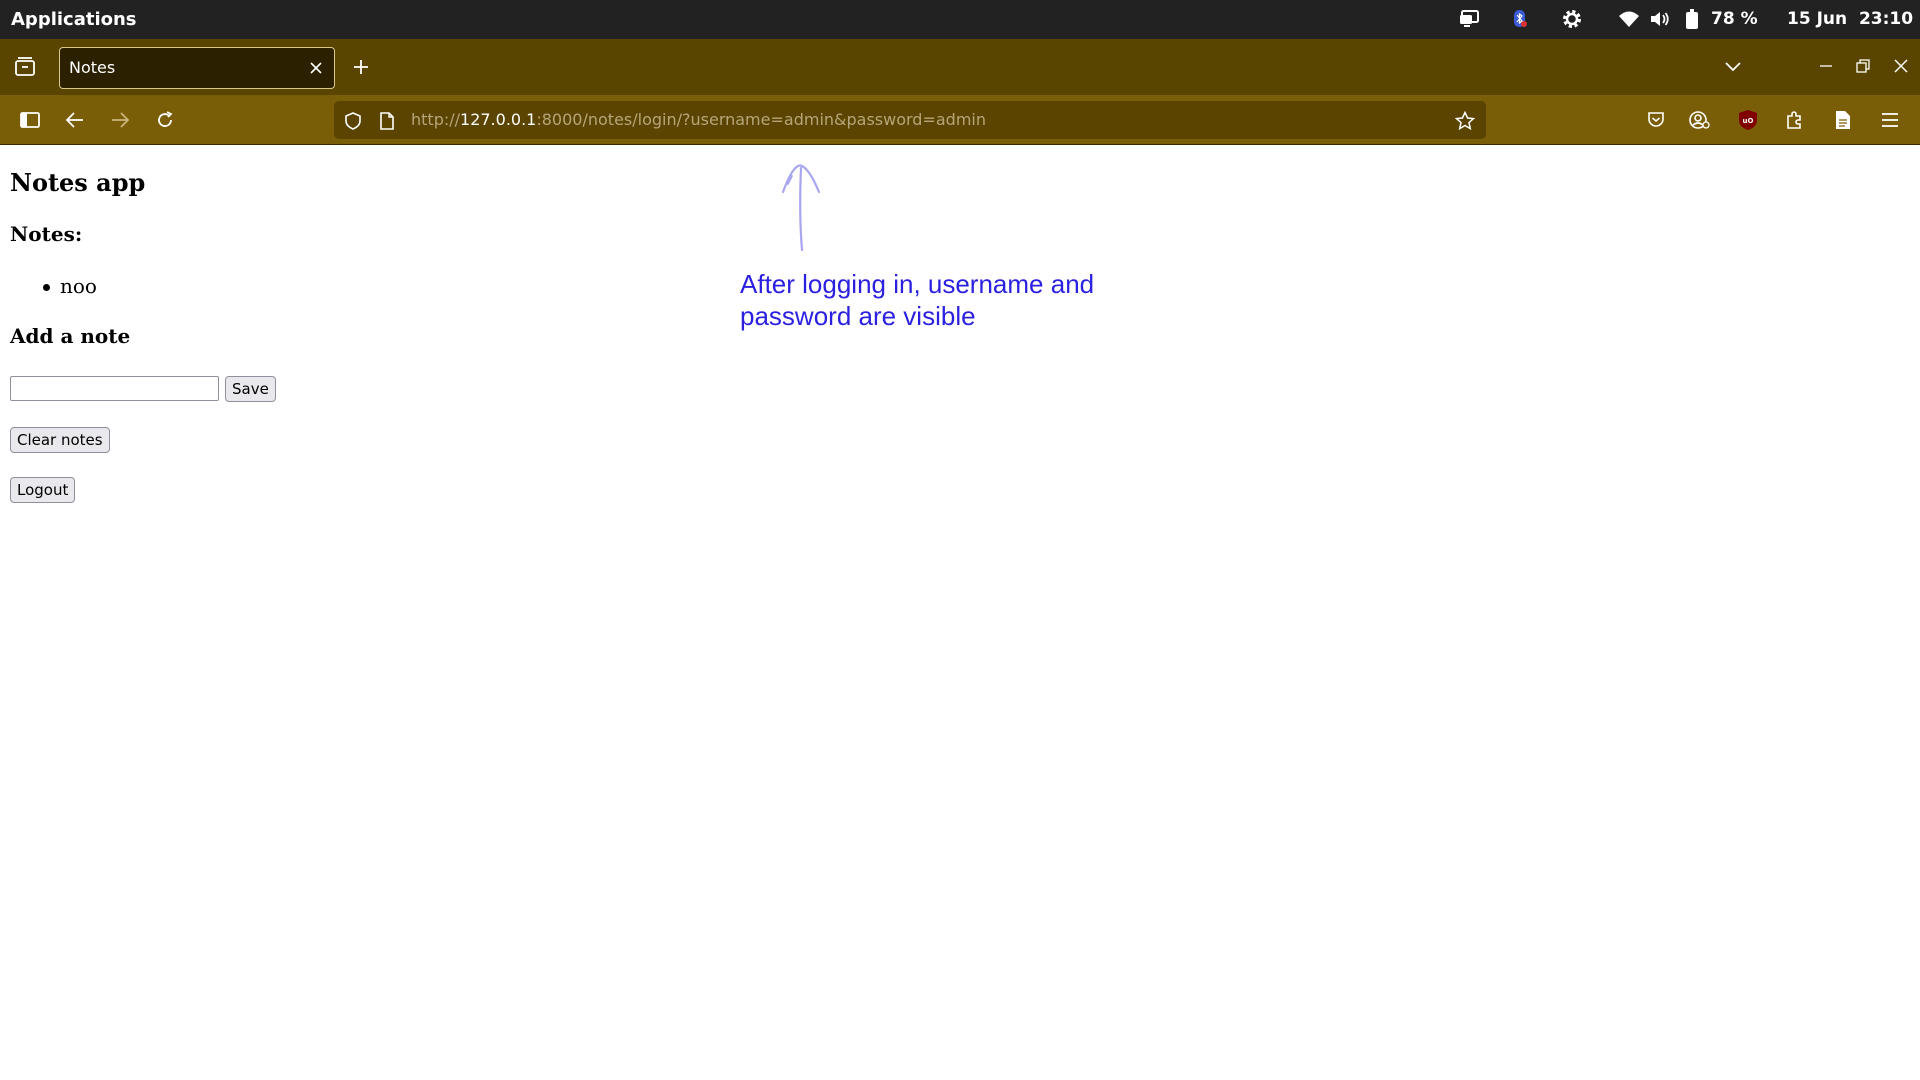 The width and height of the screenshot is (1920, 1080). What do you see at coordinates (70, 336) in the screenshot?
I see `add-note-heading: Add a note` at bounding box center [70, 336].